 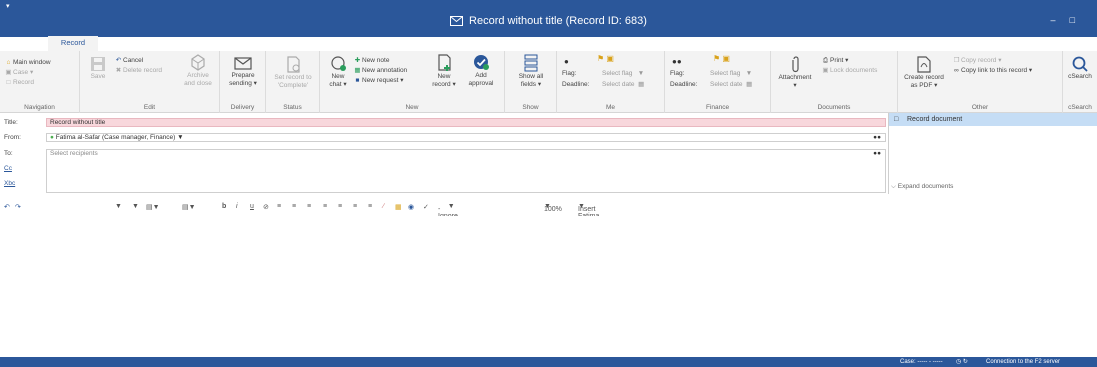 What do you see at coordinates (279, 206) in the screenshot?
I see `align-left-icon: ≡` at bounding box center [279, 206].